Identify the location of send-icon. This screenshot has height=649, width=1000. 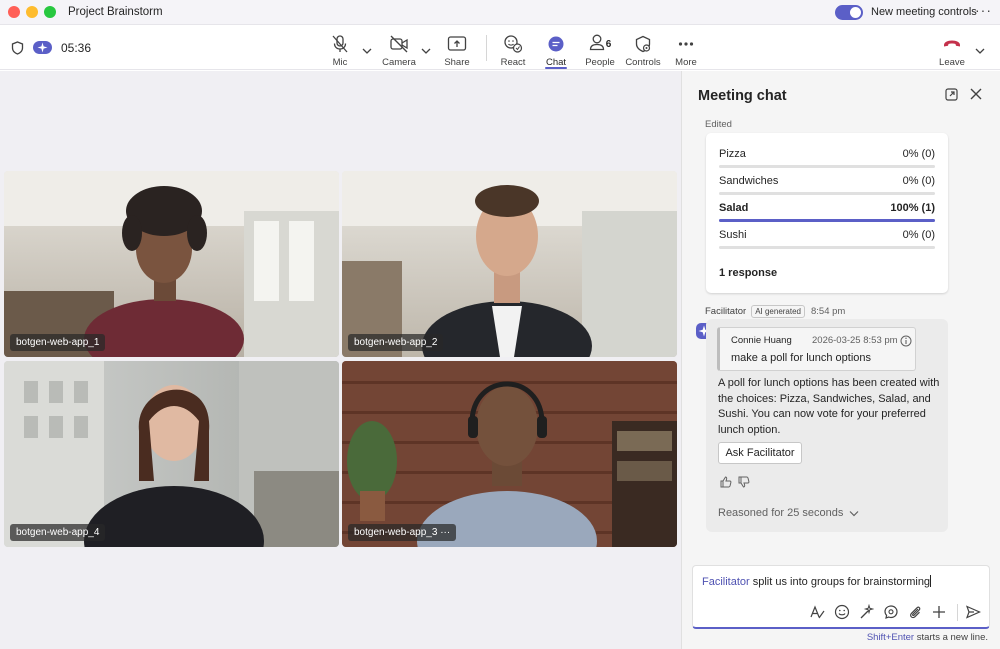
(973, 614).